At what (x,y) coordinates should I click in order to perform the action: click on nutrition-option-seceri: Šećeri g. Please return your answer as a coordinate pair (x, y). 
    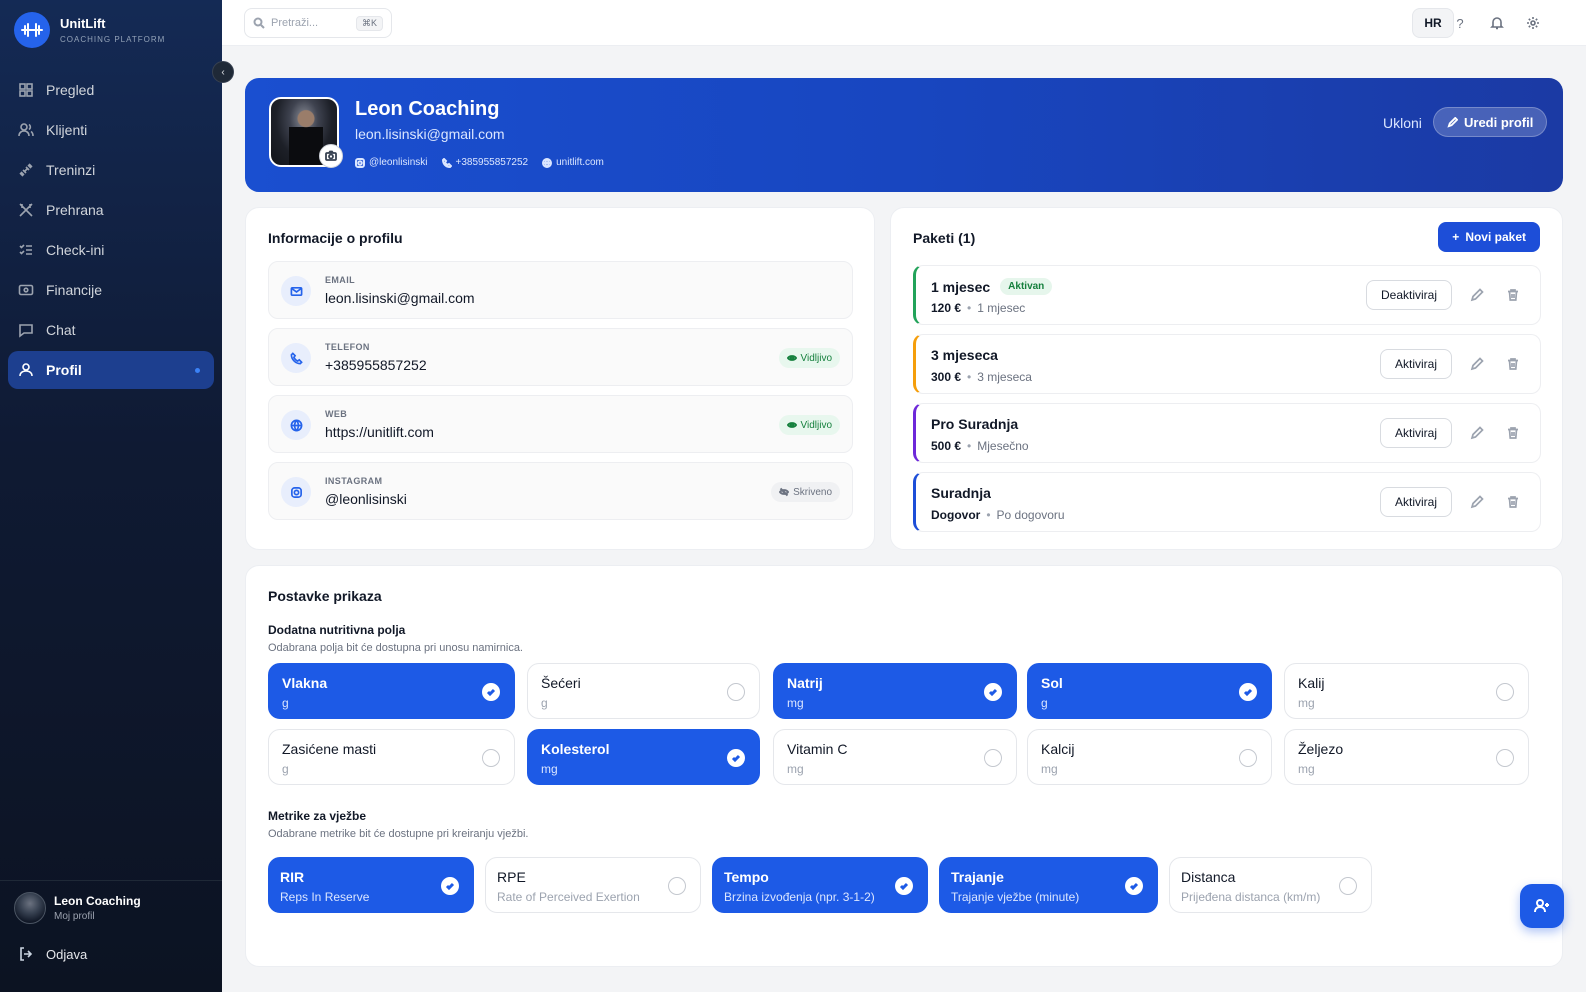
    Looking at the image, I should click on (643, 691).